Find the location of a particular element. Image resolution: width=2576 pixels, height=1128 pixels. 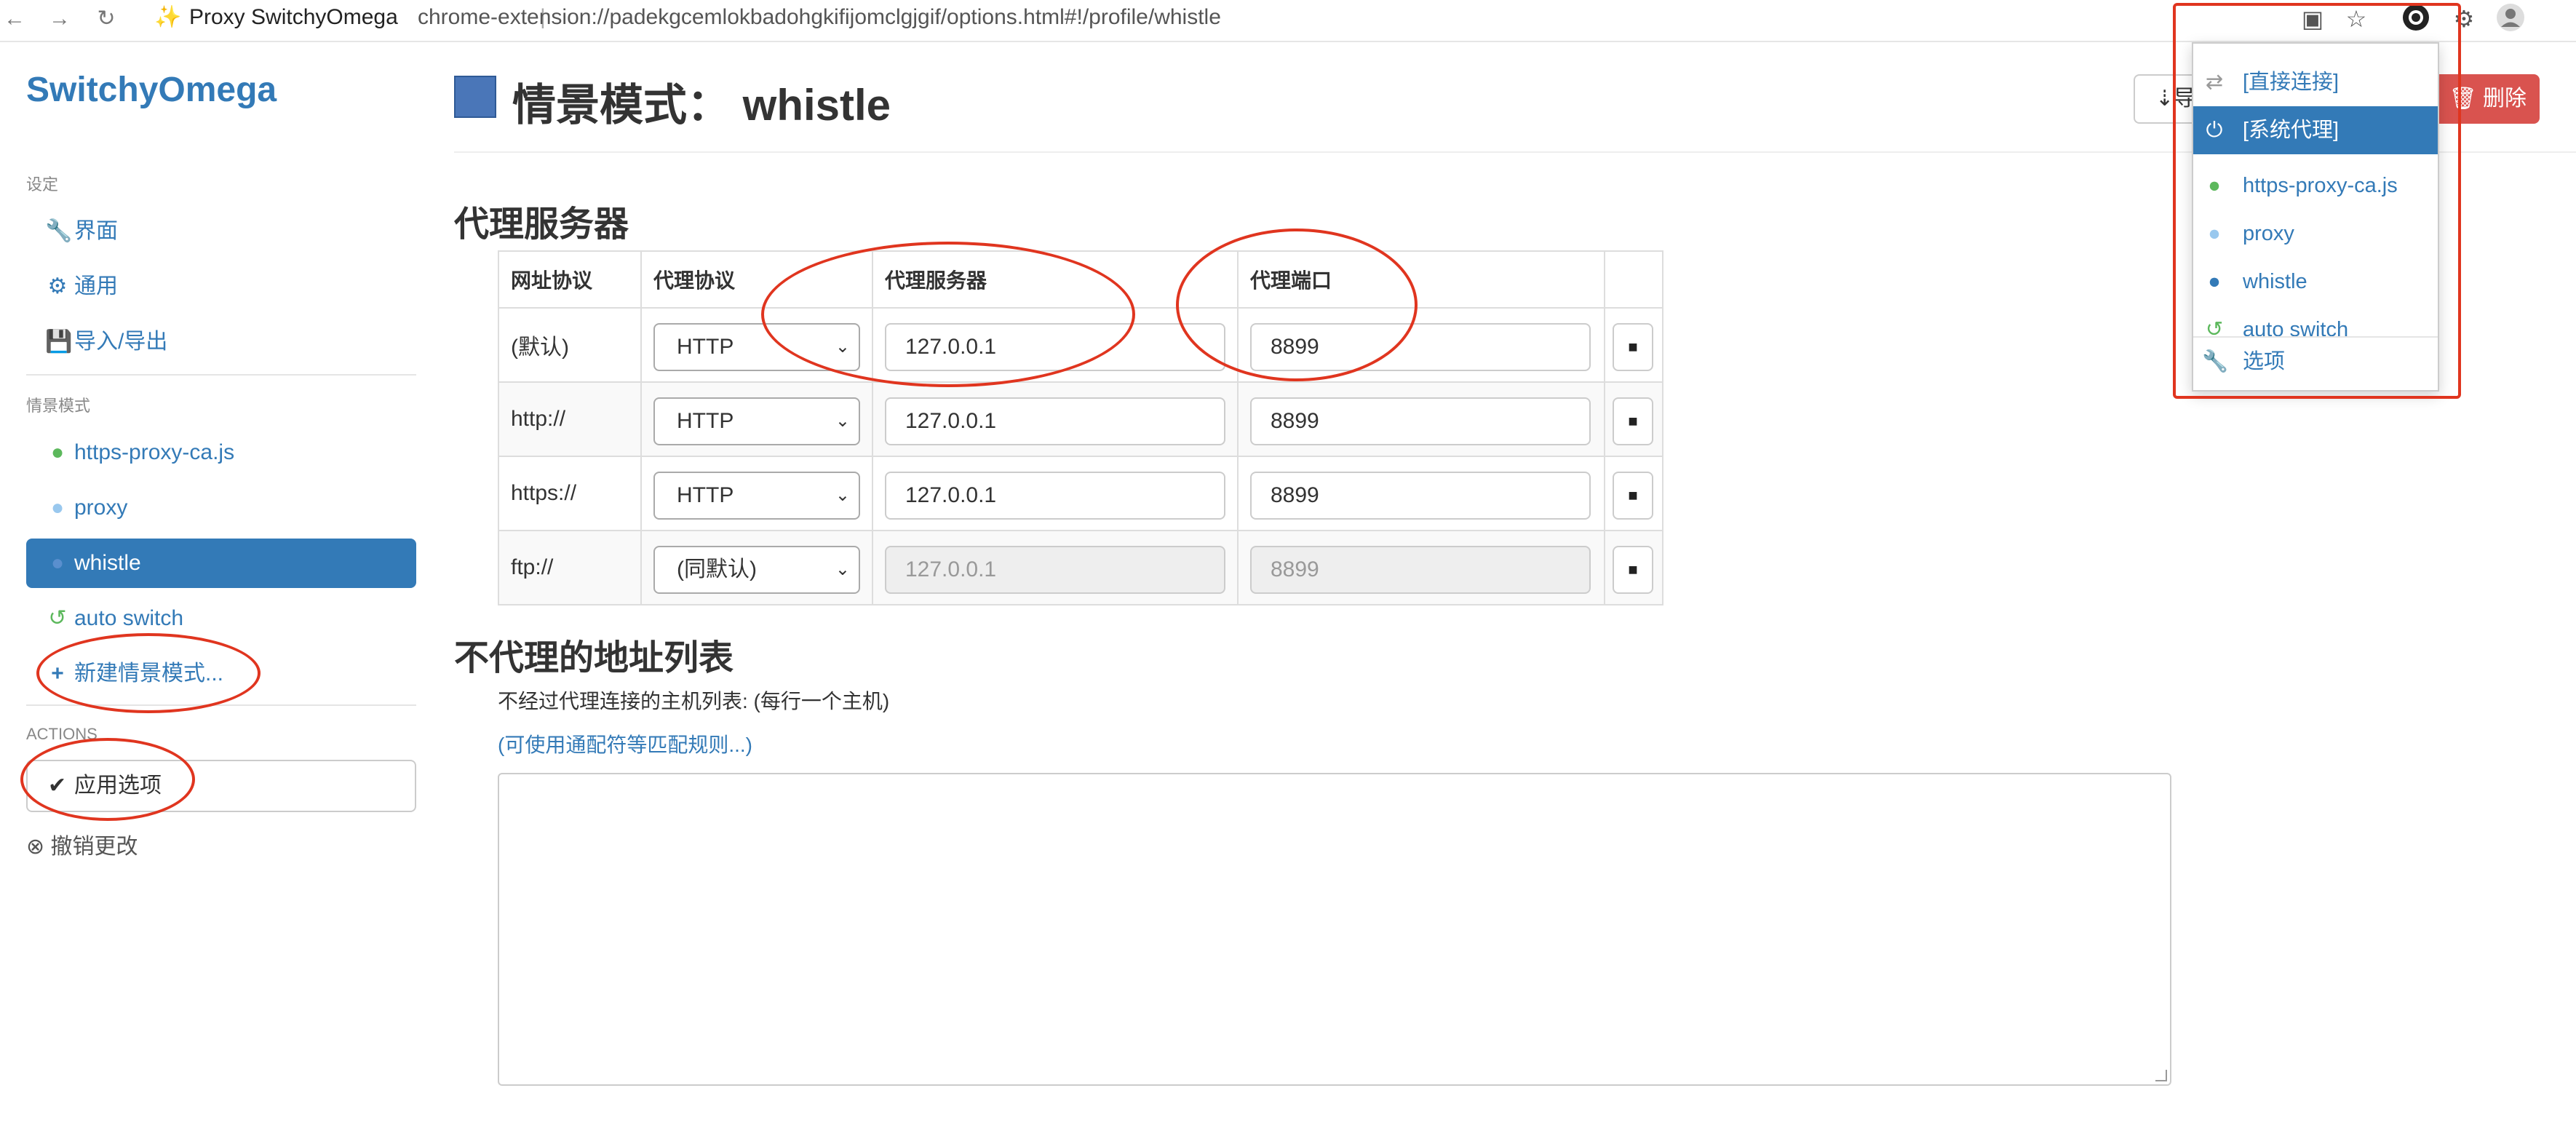

sidebar-item-label: https-proxy-ca.js is located at coordinates (154, 452).